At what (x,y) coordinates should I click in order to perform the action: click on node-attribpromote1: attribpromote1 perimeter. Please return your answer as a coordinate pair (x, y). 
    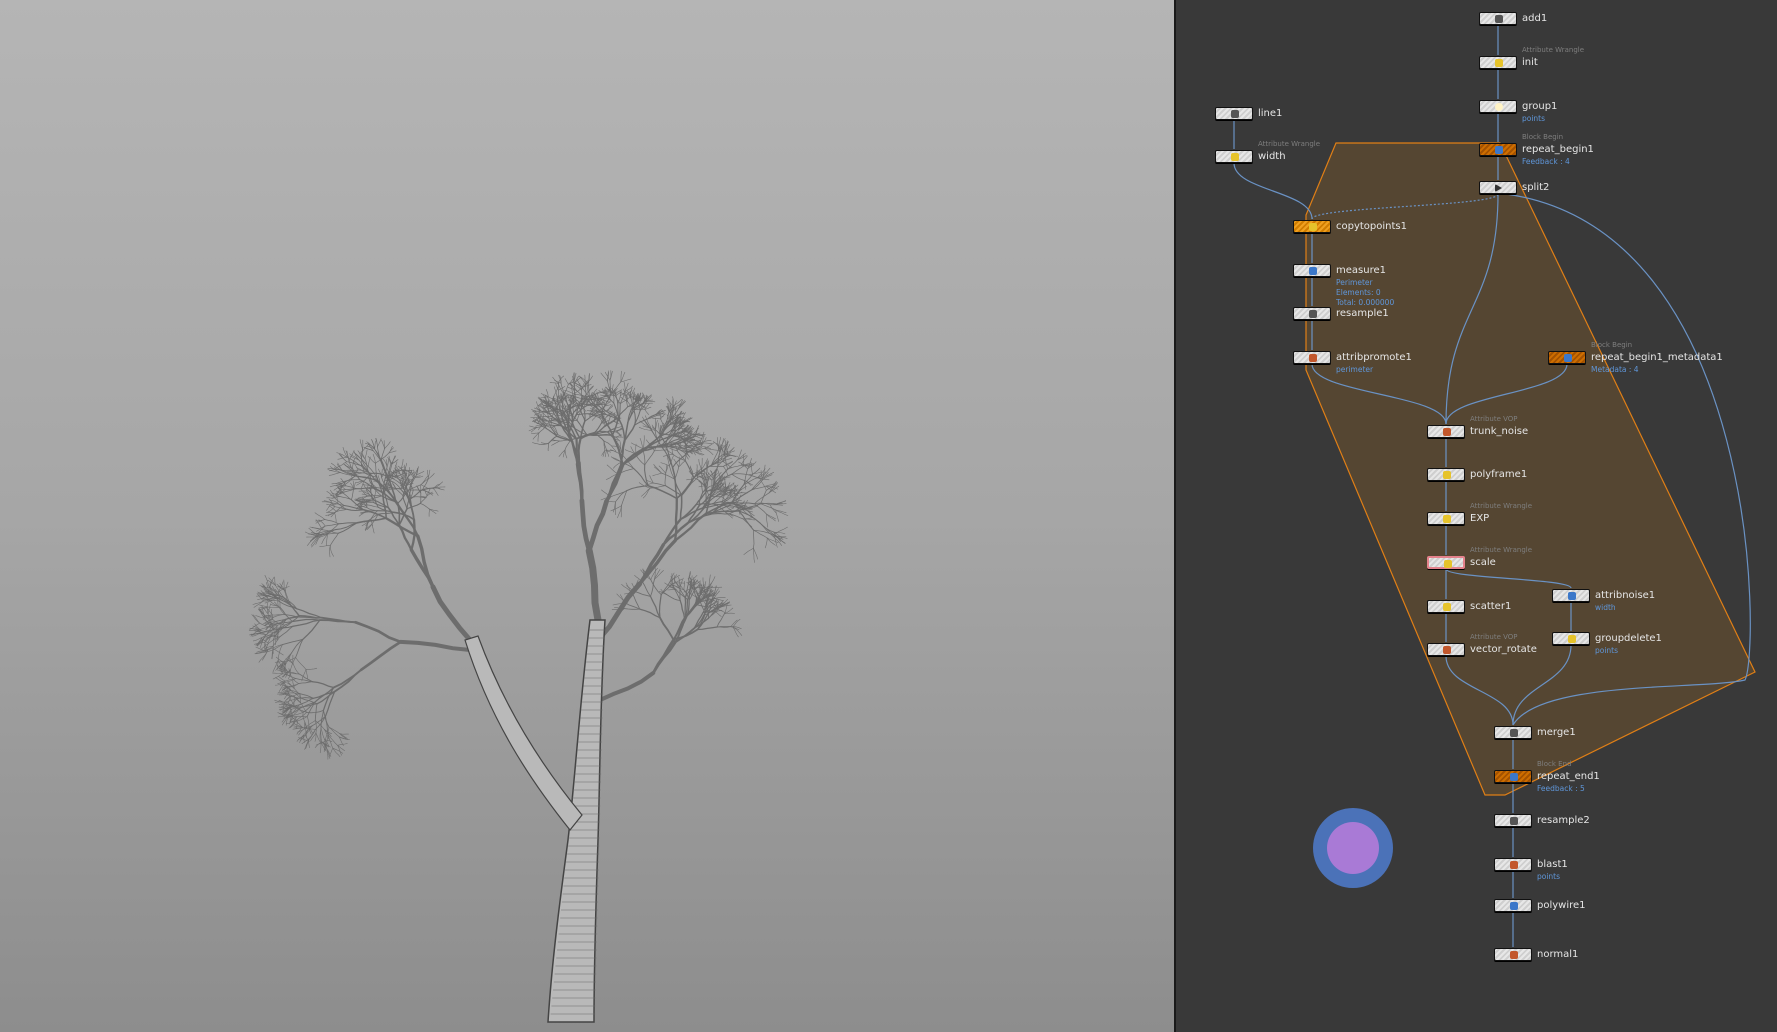
    Looking at the image, I should click on (1352, 362).